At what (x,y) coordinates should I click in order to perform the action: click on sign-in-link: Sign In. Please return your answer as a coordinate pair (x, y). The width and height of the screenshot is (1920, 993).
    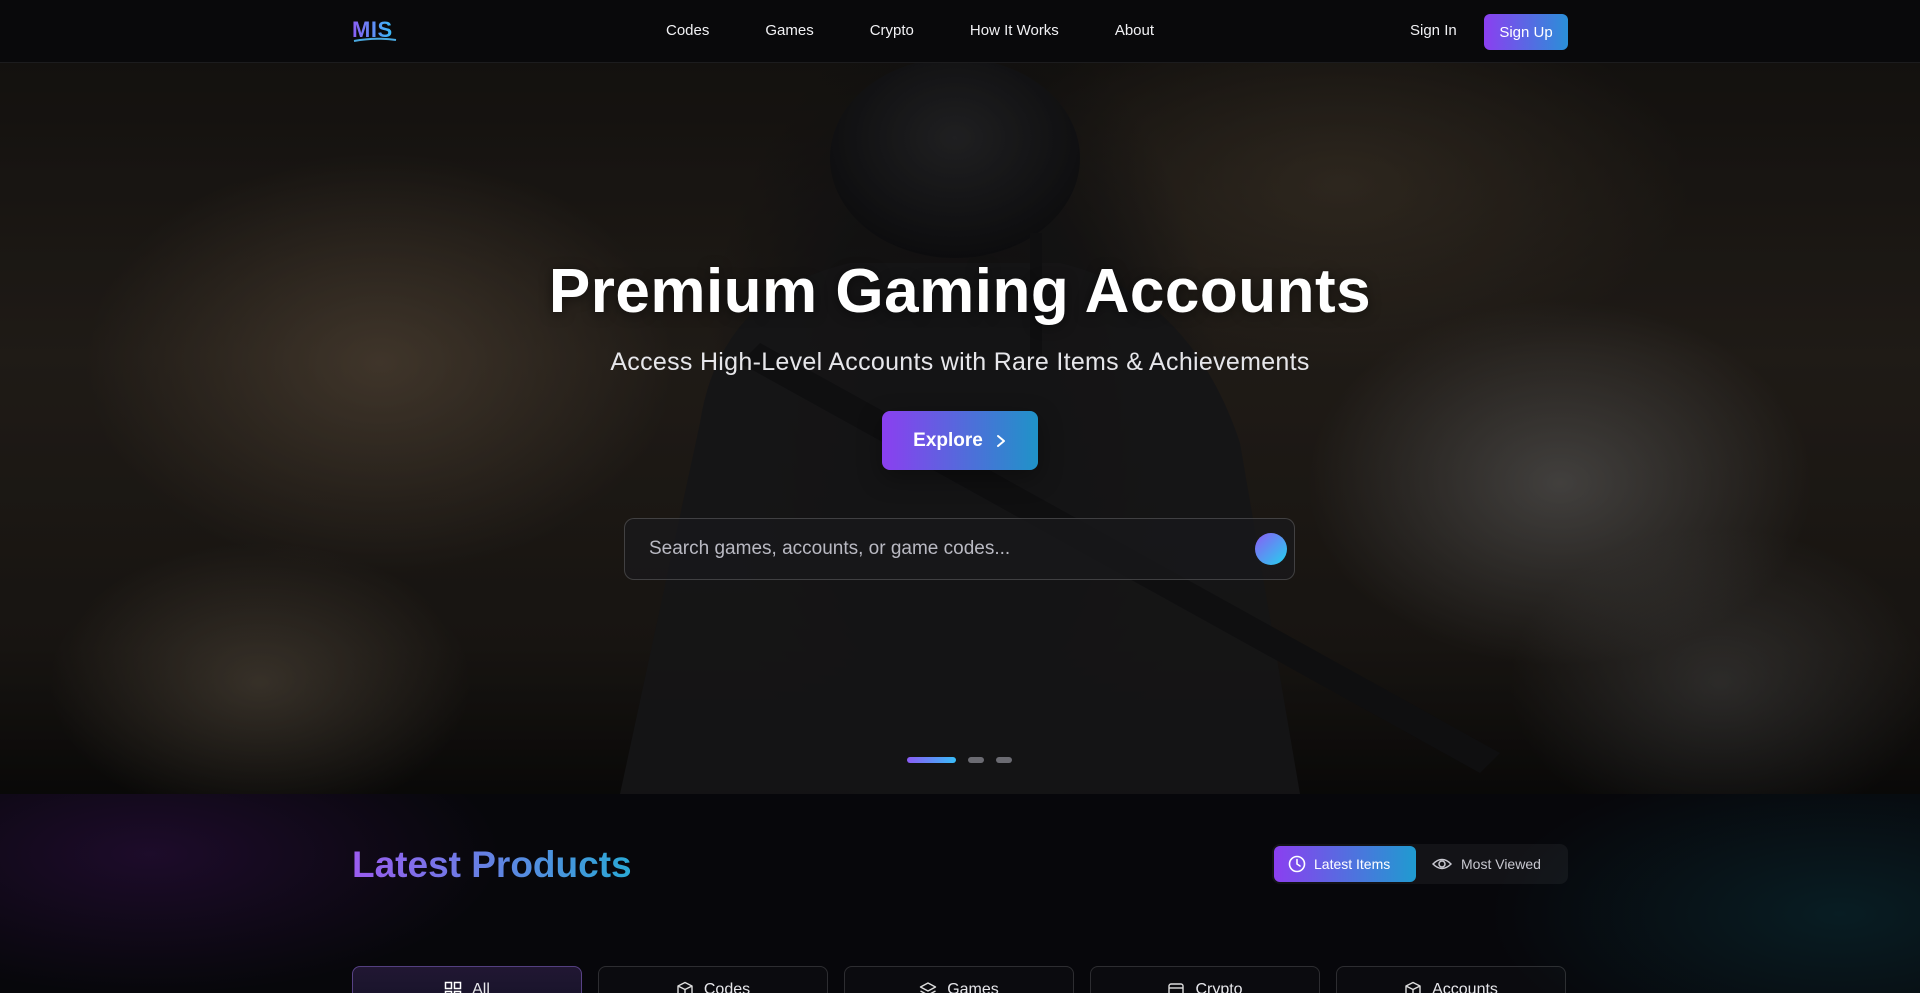
    Looking at the image, I should click on (1433, 30).